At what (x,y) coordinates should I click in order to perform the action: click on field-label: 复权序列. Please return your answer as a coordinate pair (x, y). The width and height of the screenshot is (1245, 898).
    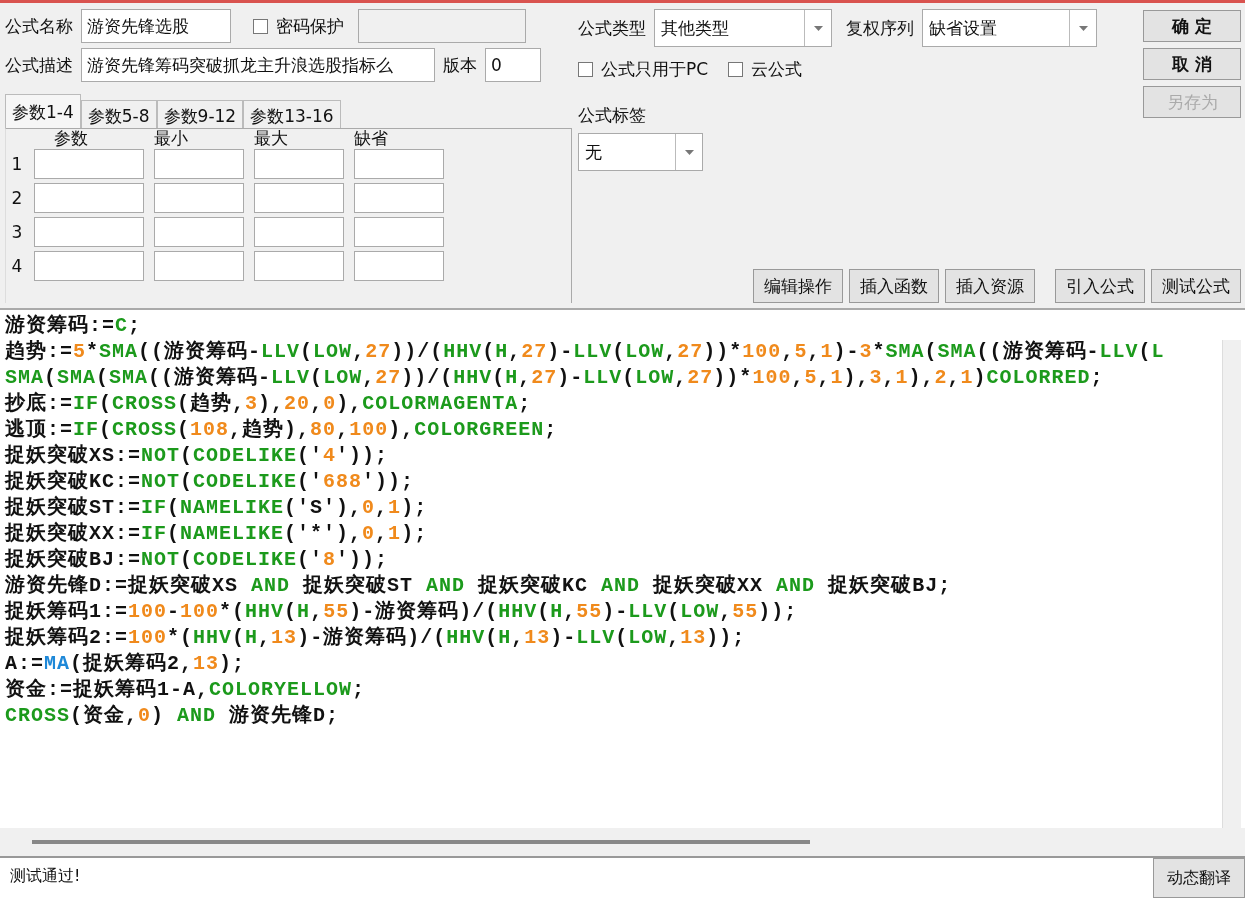
    Looking at the image, I should click on (880, 28).